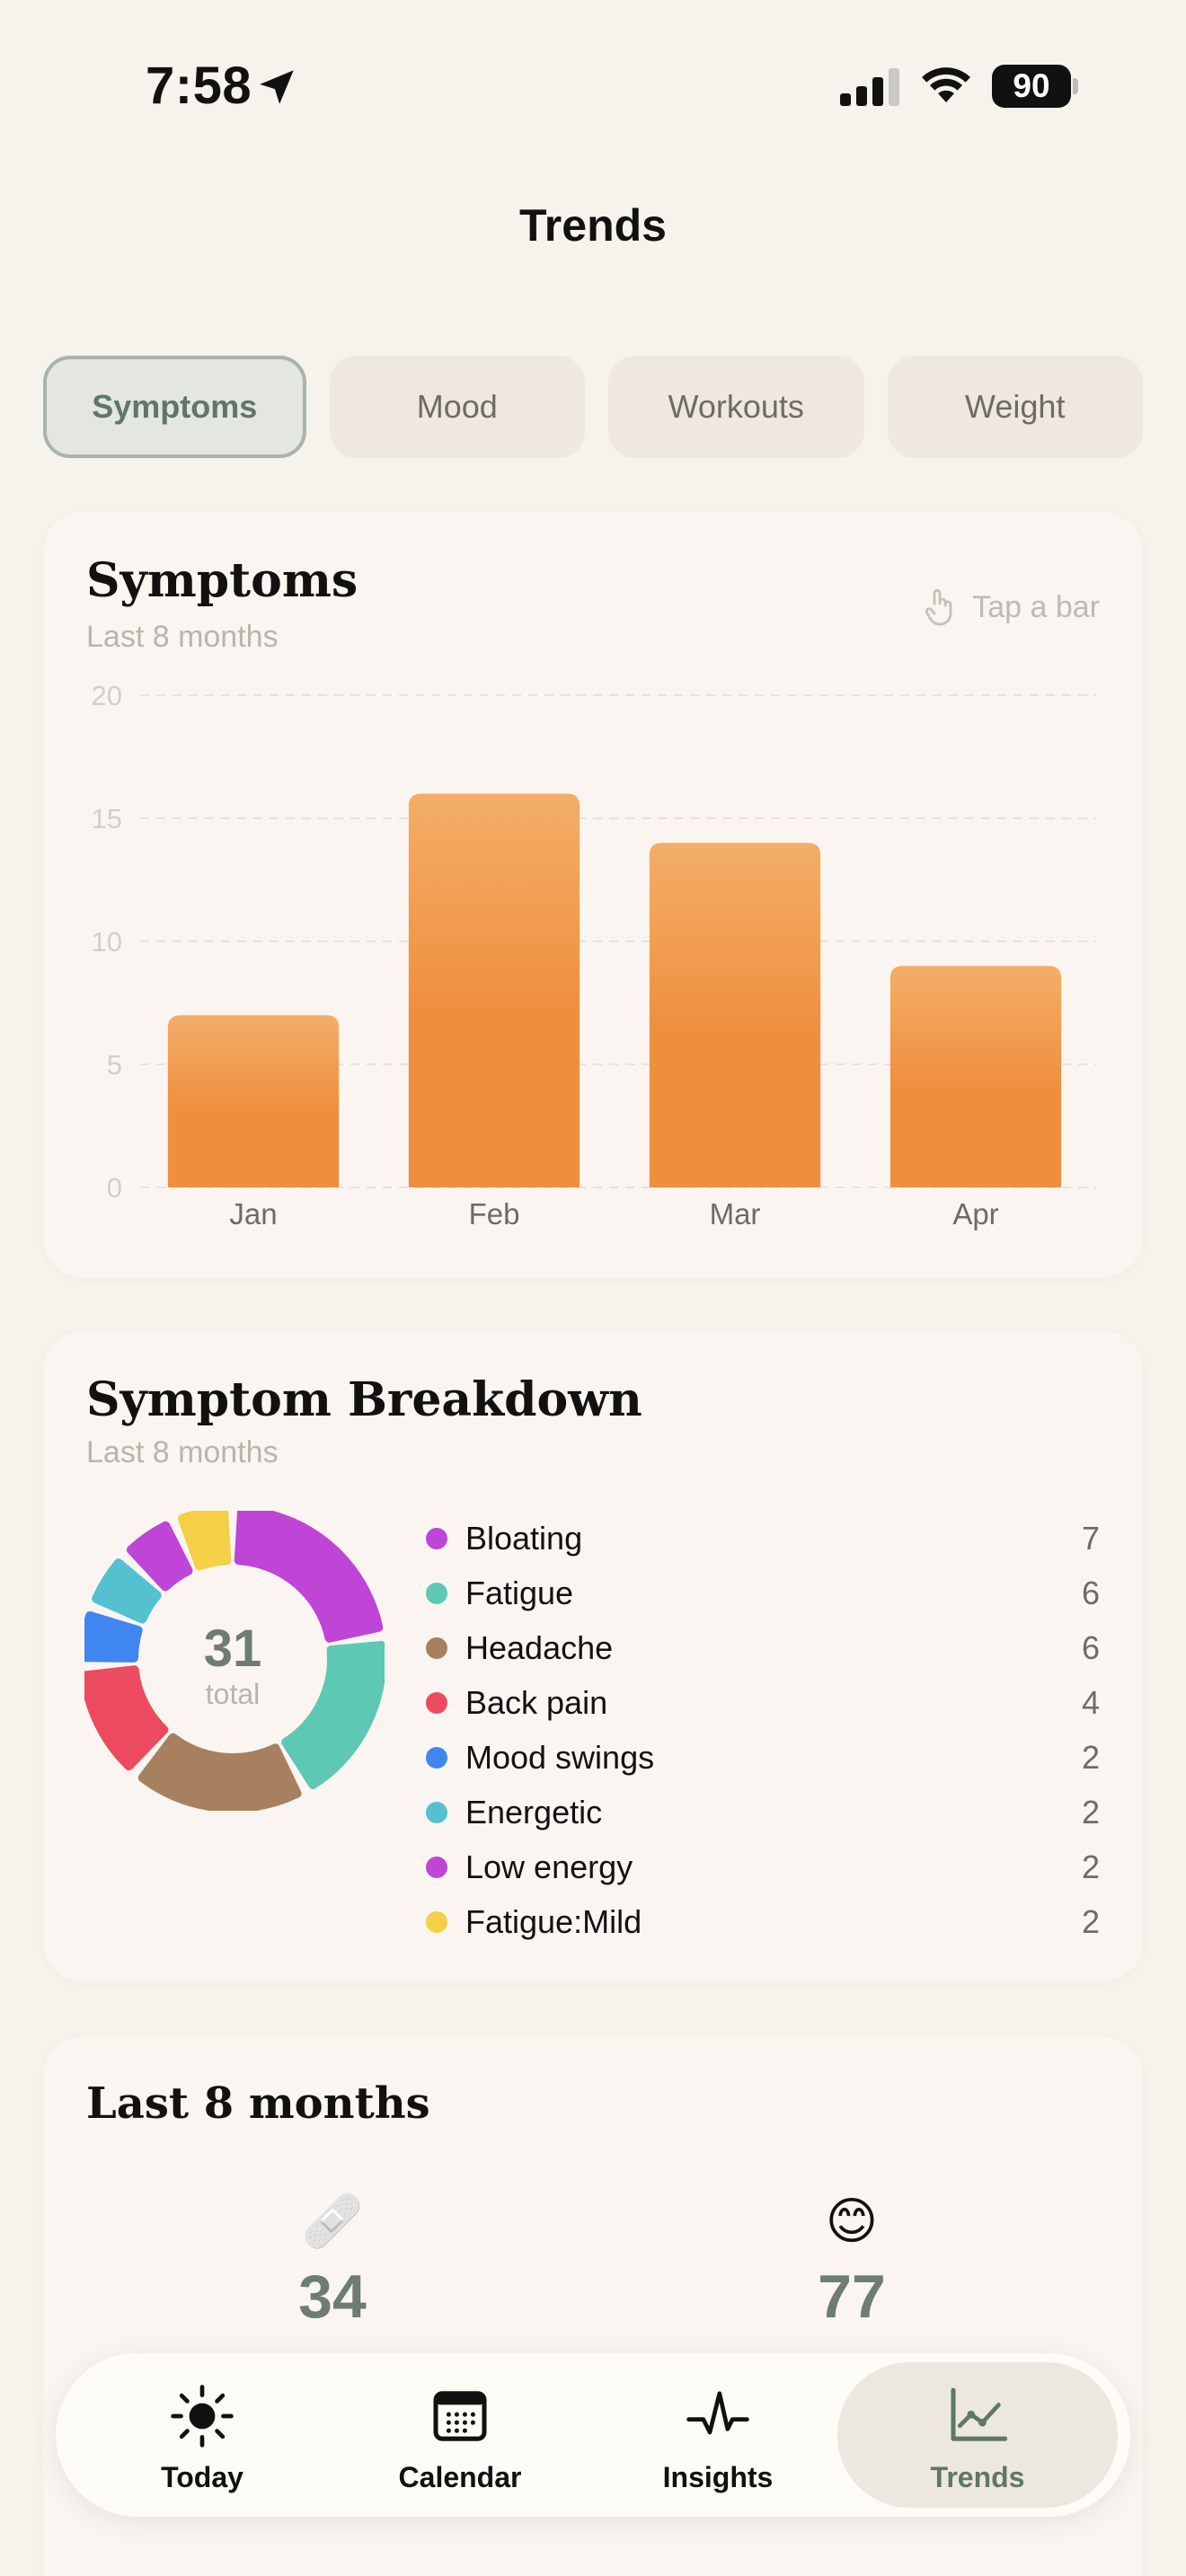  I want to click on x-tick-label: Apr, so click(975, 1214).